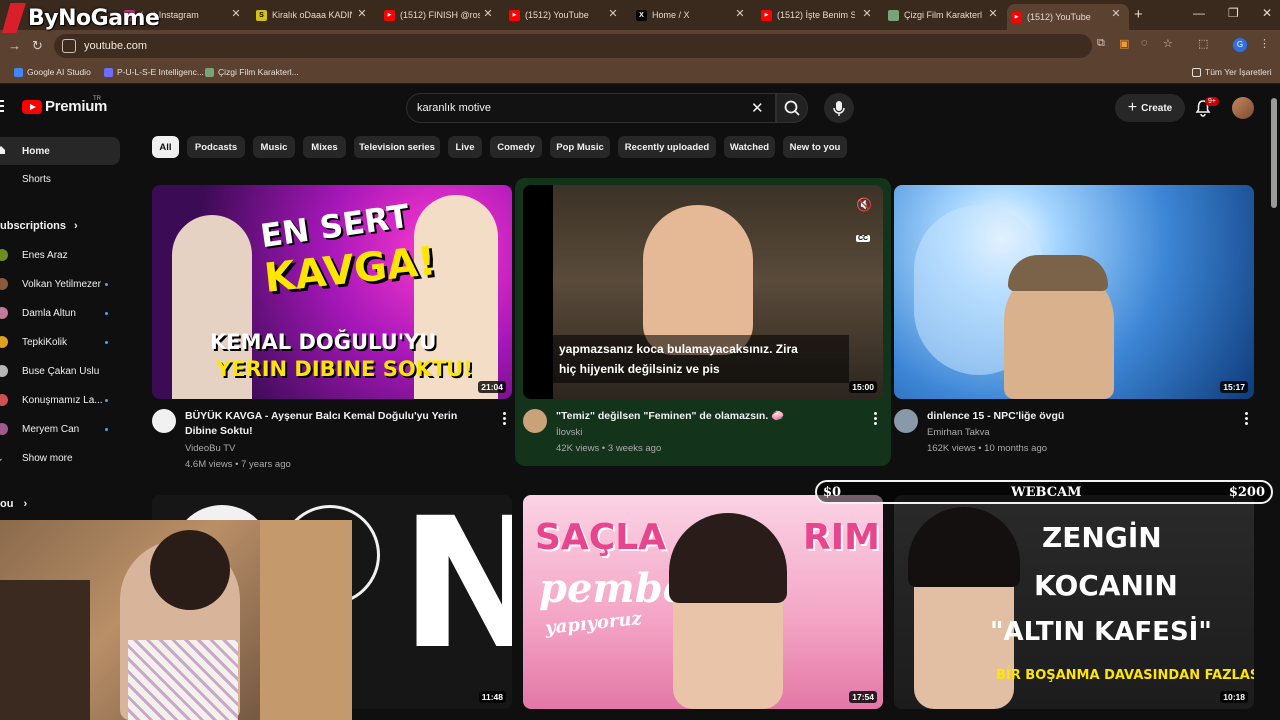  What do you see at coordinates (274, 147) in the screenshot?
I see `chip: Music` at bounding box center [274, 147].